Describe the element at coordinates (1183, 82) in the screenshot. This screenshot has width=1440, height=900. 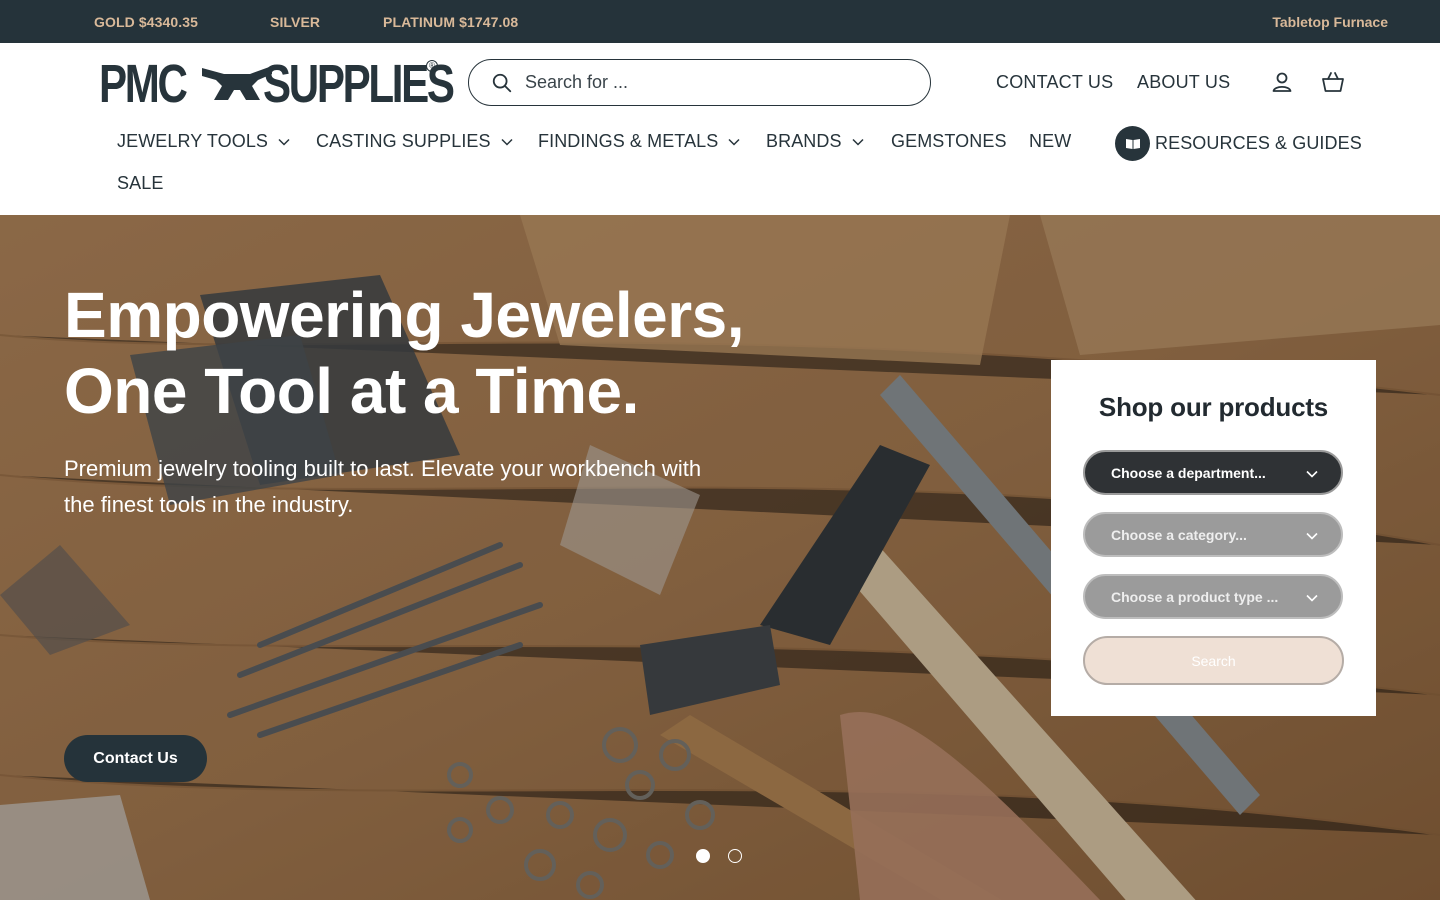
I see `about-us-link: ABOUT US` at that location.